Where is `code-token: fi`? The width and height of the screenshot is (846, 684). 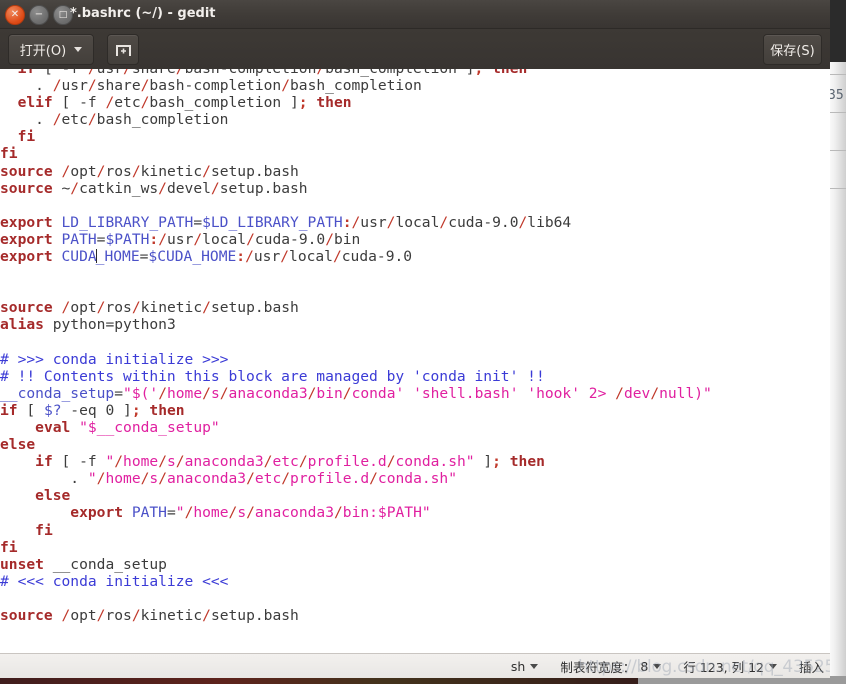
code-token: fi is located at coordinates (9, 547).